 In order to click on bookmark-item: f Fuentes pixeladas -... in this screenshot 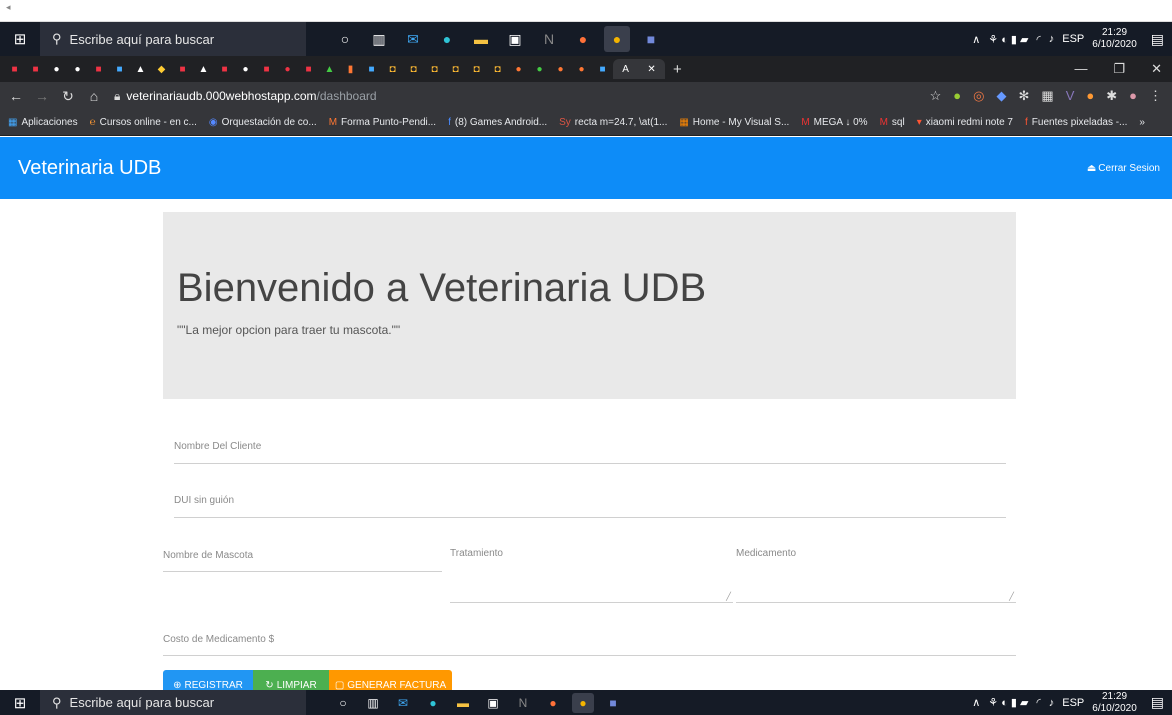, I will do `click(1076, 122)`.